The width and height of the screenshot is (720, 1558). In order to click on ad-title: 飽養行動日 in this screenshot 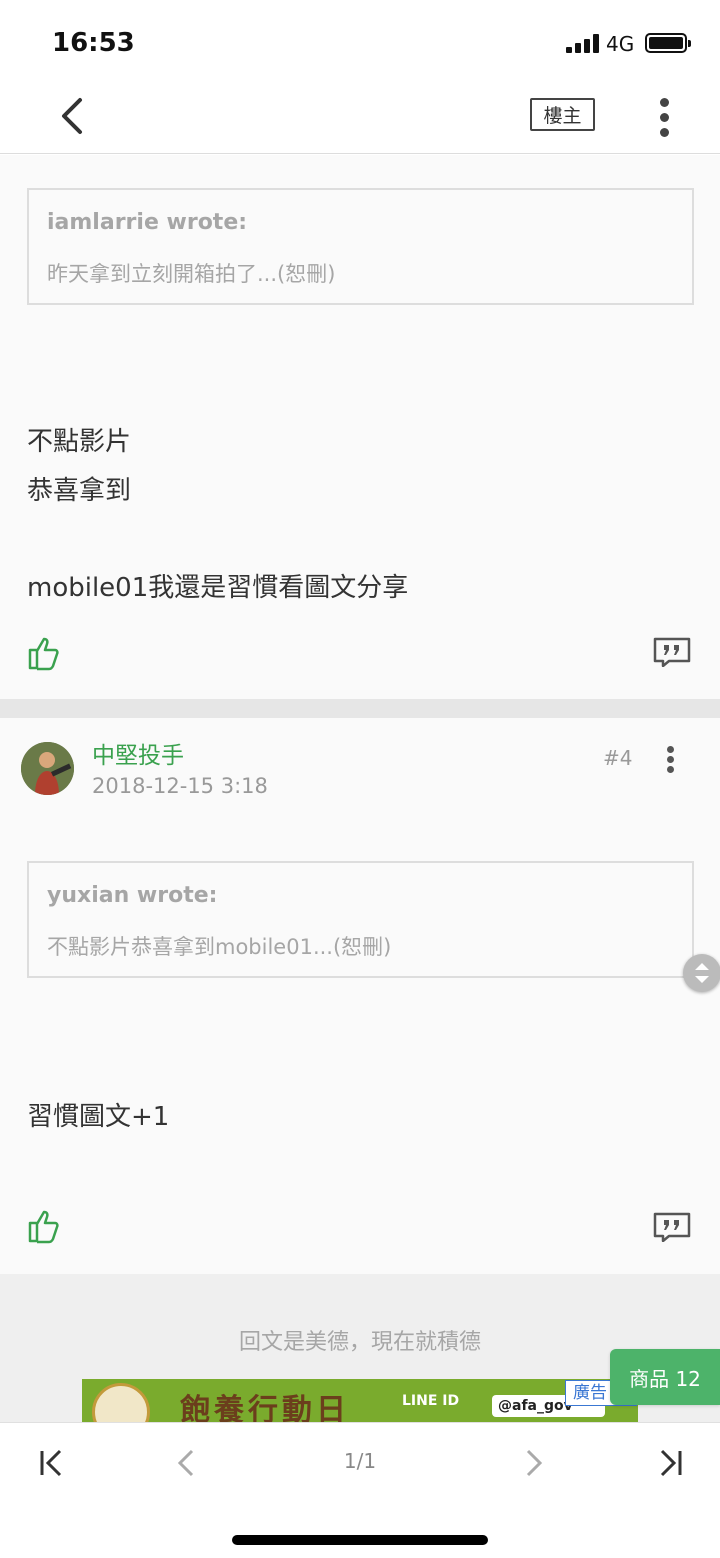, I will do `click(265, 1408)`.